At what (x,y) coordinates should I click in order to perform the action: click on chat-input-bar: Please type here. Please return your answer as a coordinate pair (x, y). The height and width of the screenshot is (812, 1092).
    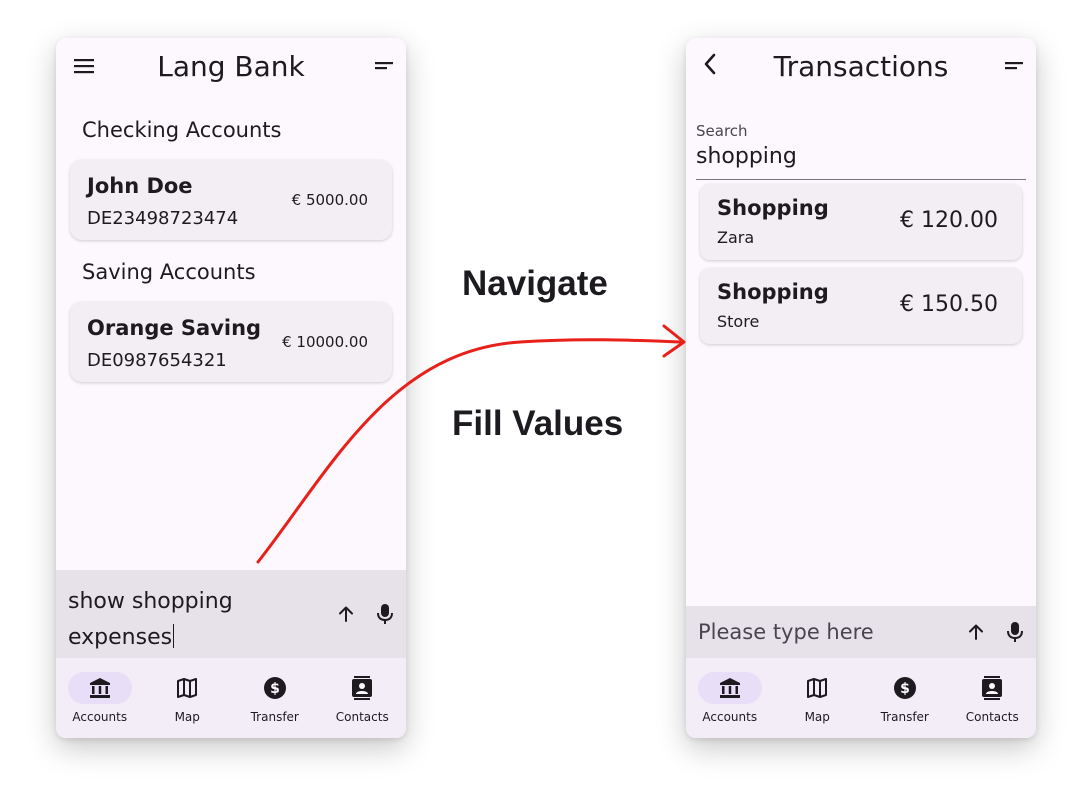
    Looking at the image, I should click on (861, 632).